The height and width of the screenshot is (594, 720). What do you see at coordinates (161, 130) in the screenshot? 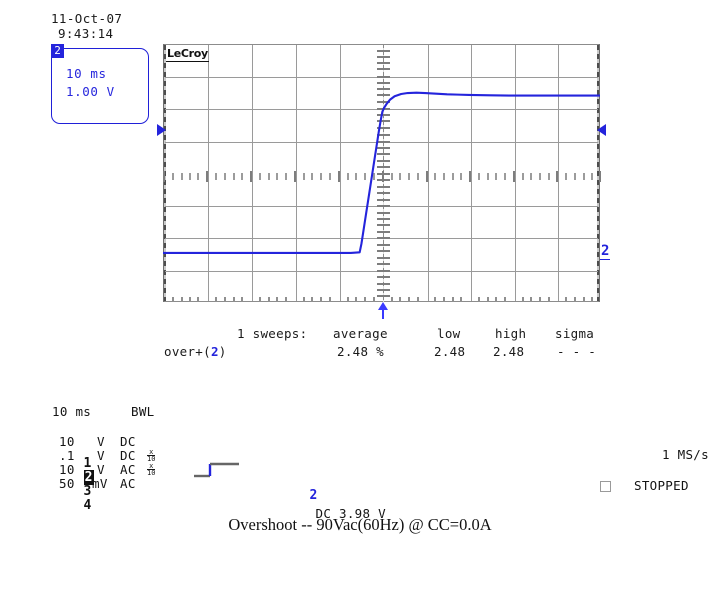
I see `left-level-marker-icon` at bounding box center [161, 130].